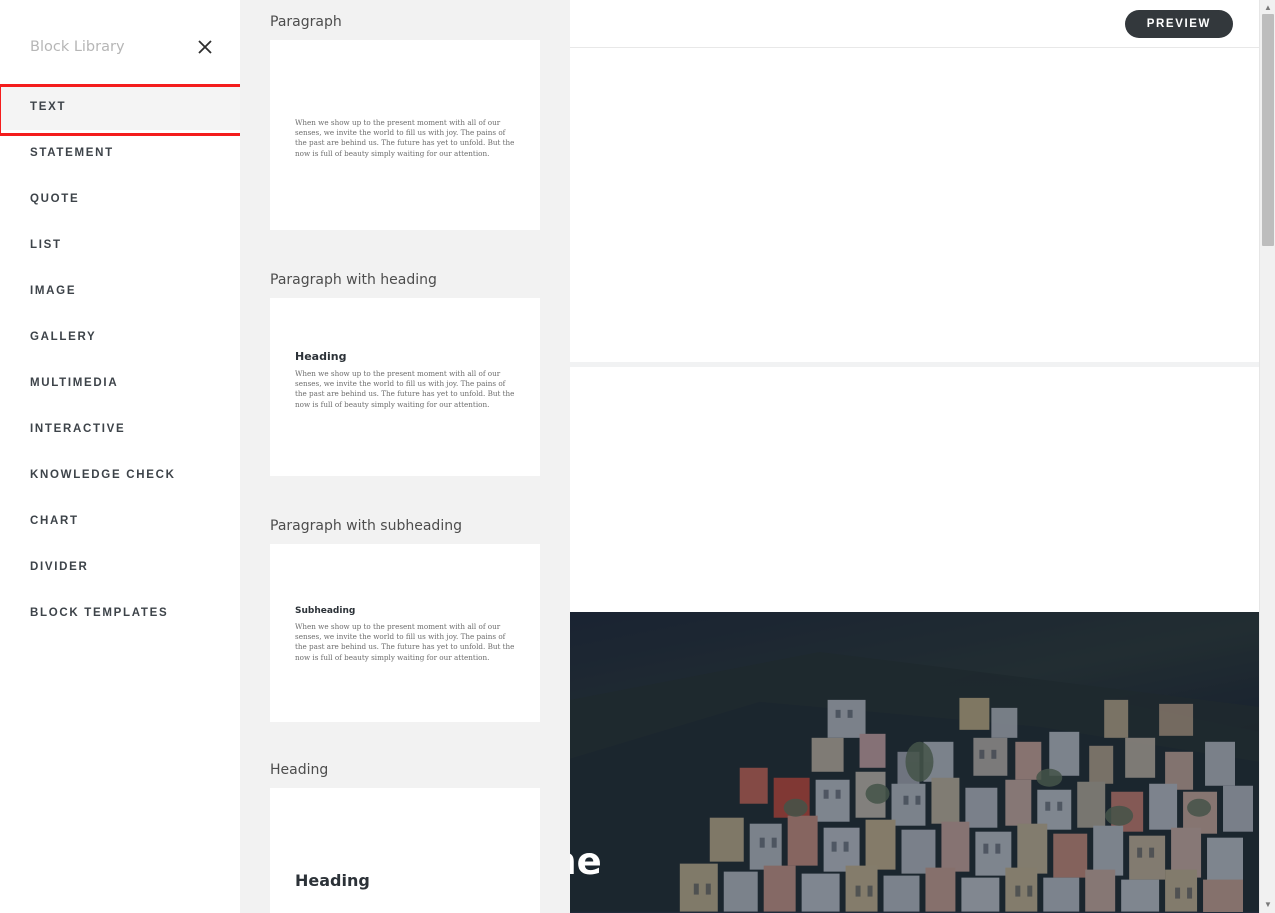 This screenshot has height=913, width=1275. I want to click on sidebar-item-knowledge-check: KNOWLEDGE CHECK, so click(120, 475).